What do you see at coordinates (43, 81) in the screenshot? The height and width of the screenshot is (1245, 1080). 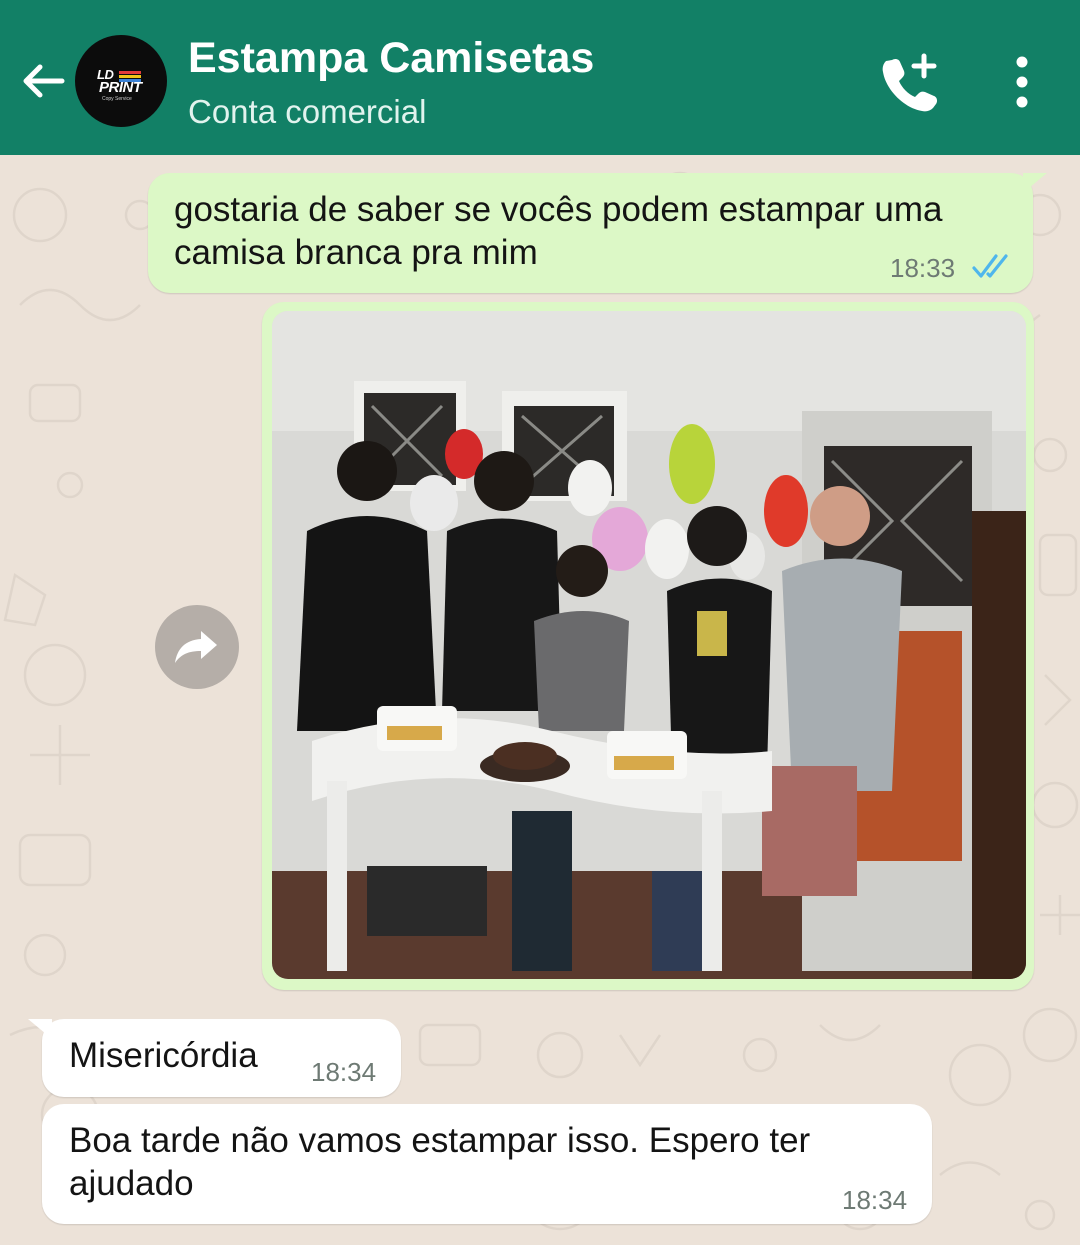 I see `back-arrow-icon` at bounding box center [43, 81].